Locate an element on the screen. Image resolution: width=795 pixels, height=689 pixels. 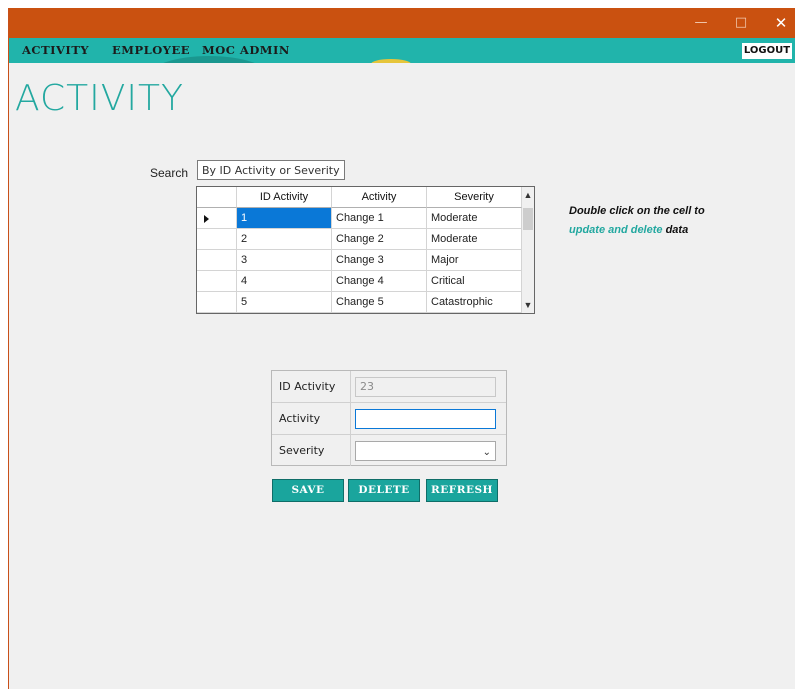
id-activity-label: ID Activity is located at coordinates (311, 386).